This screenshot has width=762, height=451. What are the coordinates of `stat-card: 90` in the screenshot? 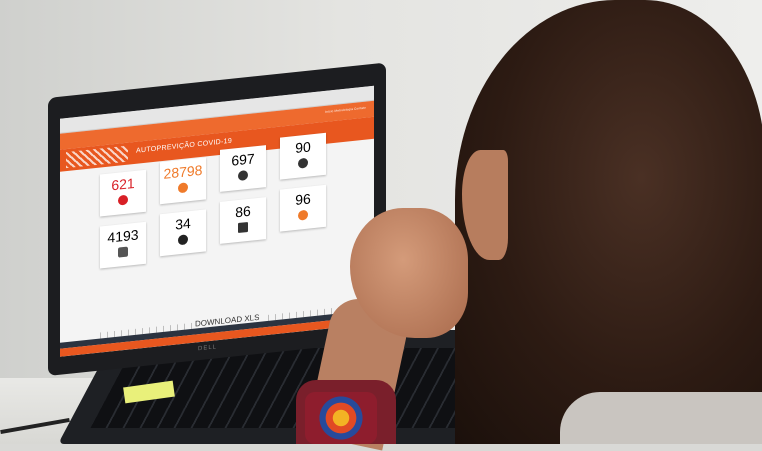 It's located at (303, 156).